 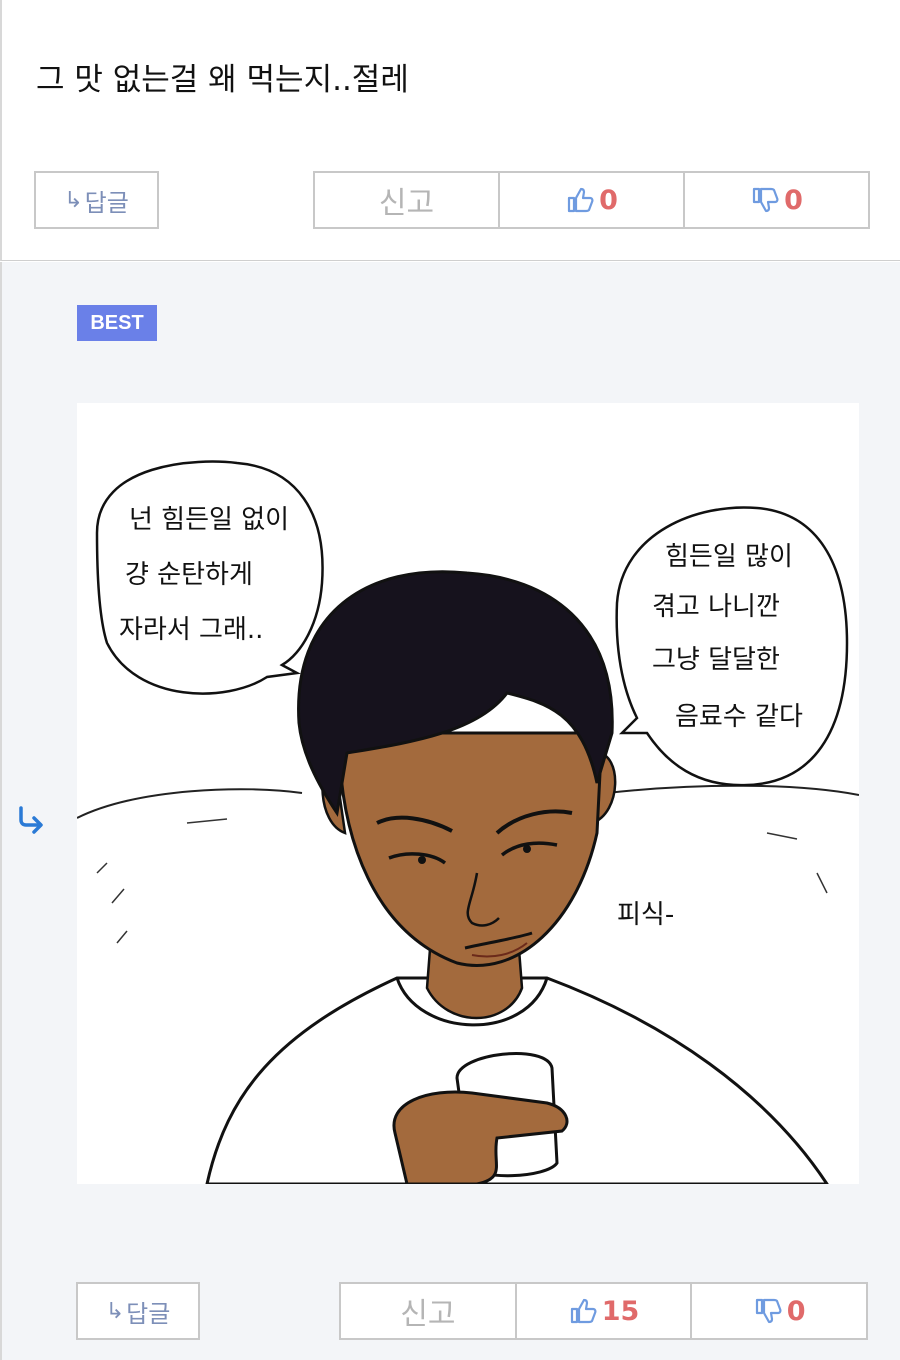 I want to click on right-bubble-line-2: 겪고 나니깐, so click(x=716, y=607).